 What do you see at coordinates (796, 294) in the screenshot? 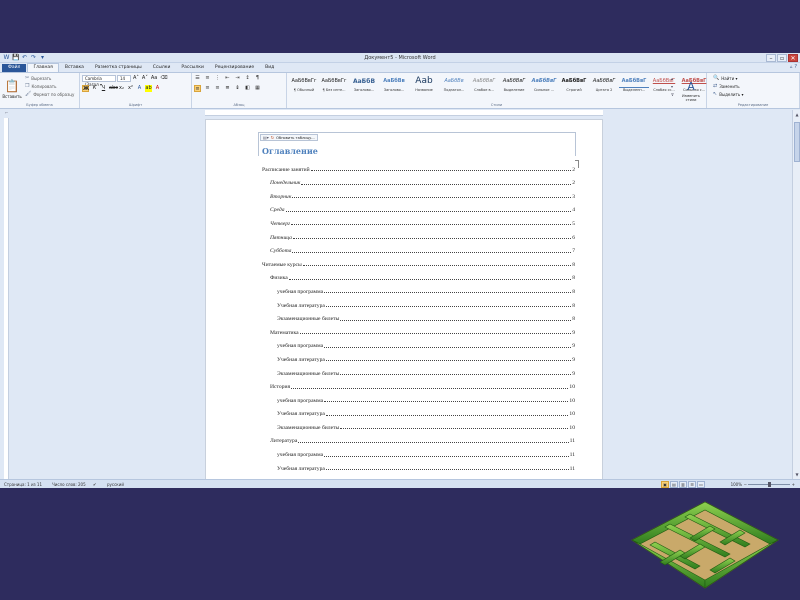
I see `vertical-scrollbar: ▲ ▼` at bounding box center [796, 294].